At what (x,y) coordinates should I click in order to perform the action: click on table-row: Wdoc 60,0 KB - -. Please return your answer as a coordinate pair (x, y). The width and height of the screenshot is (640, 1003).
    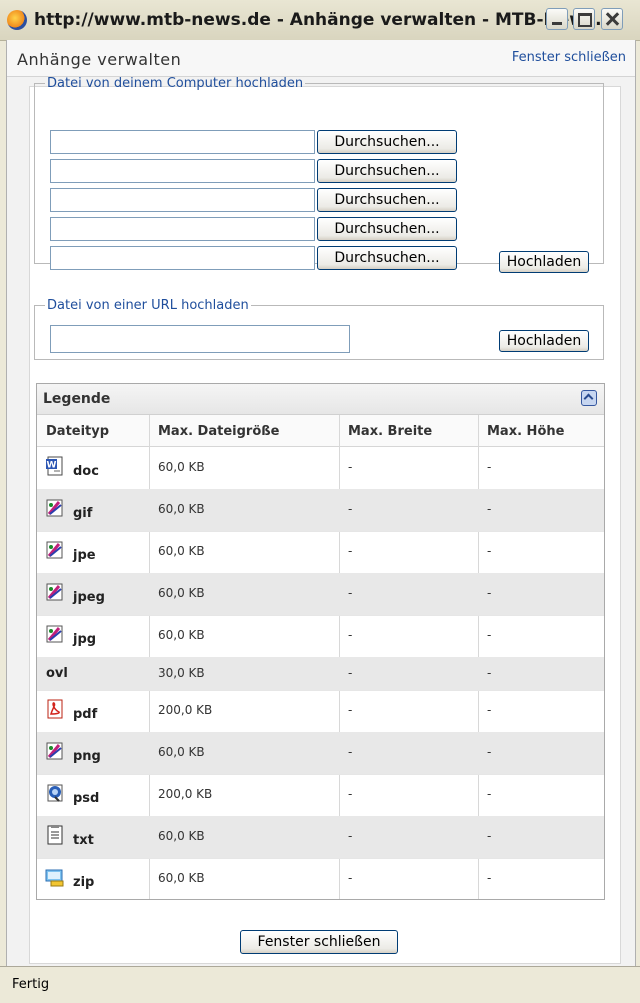
    Looking at the image, I should click on (320, 468).